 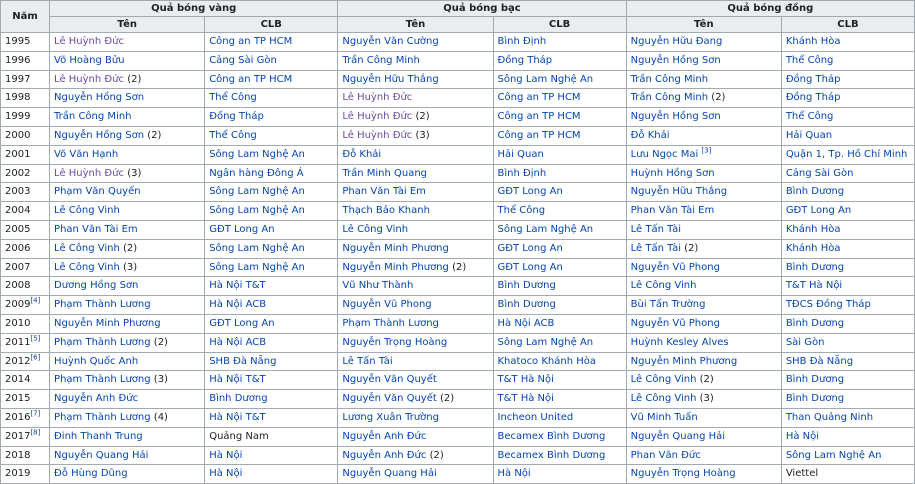 What do you see at coordinates (384, 173) in the screenshot?
I see `player-link: Trần Minh Quang` at bounding box center [384, 173].